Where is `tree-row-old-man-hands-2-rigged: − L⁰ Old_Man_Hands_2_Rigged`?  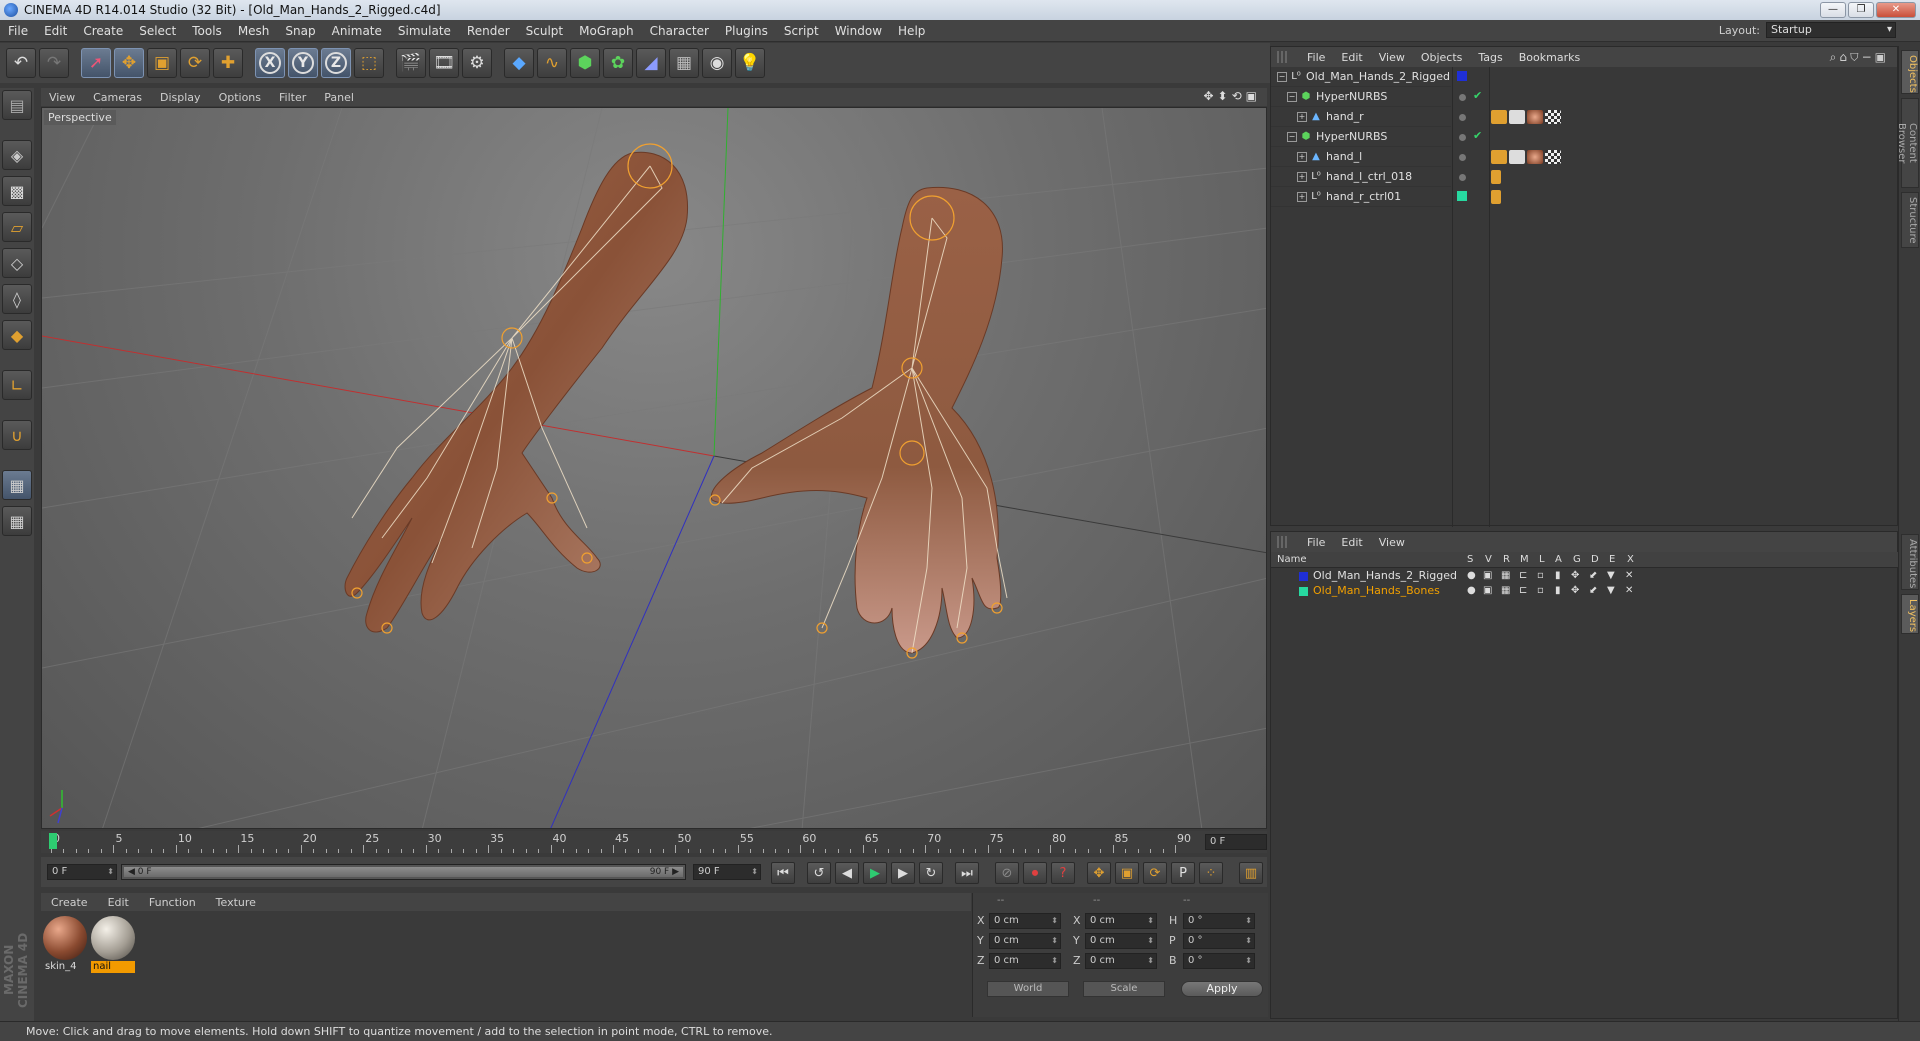
tree-row-old-man-hands-2-rigged: − L⁰ Old_Man_Hands_2_Rigged is located at coordinates (1361, 77).